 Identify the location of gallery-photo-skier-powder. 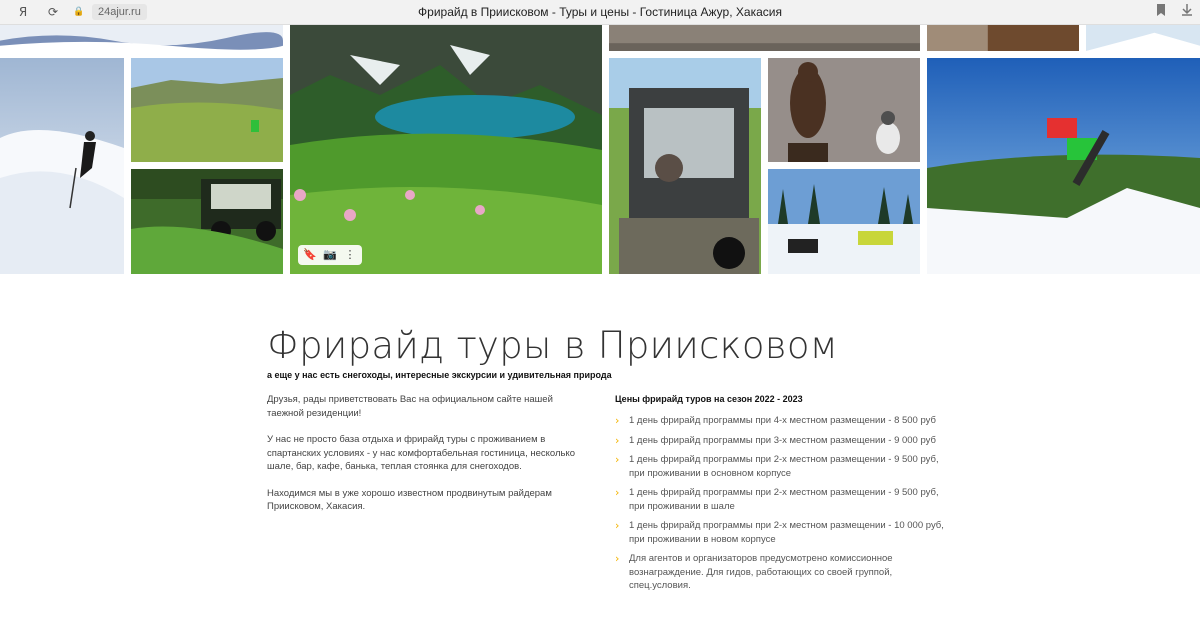
(62, 166).